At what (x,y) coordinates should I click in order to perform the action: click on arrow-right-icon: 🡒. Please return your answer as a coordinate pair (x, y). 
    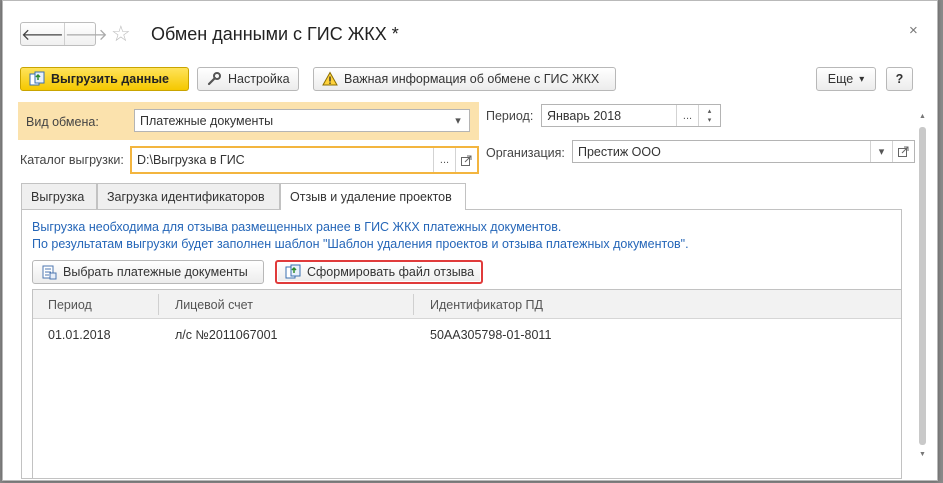
    Looking at the image, I should click on (86, 35).